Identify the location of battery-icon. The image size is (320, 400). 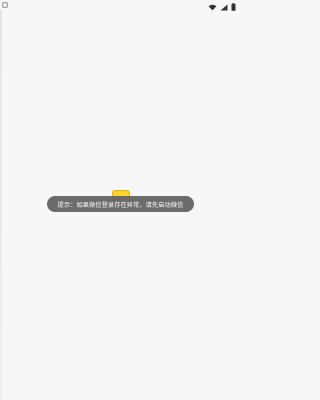
(233, 7).